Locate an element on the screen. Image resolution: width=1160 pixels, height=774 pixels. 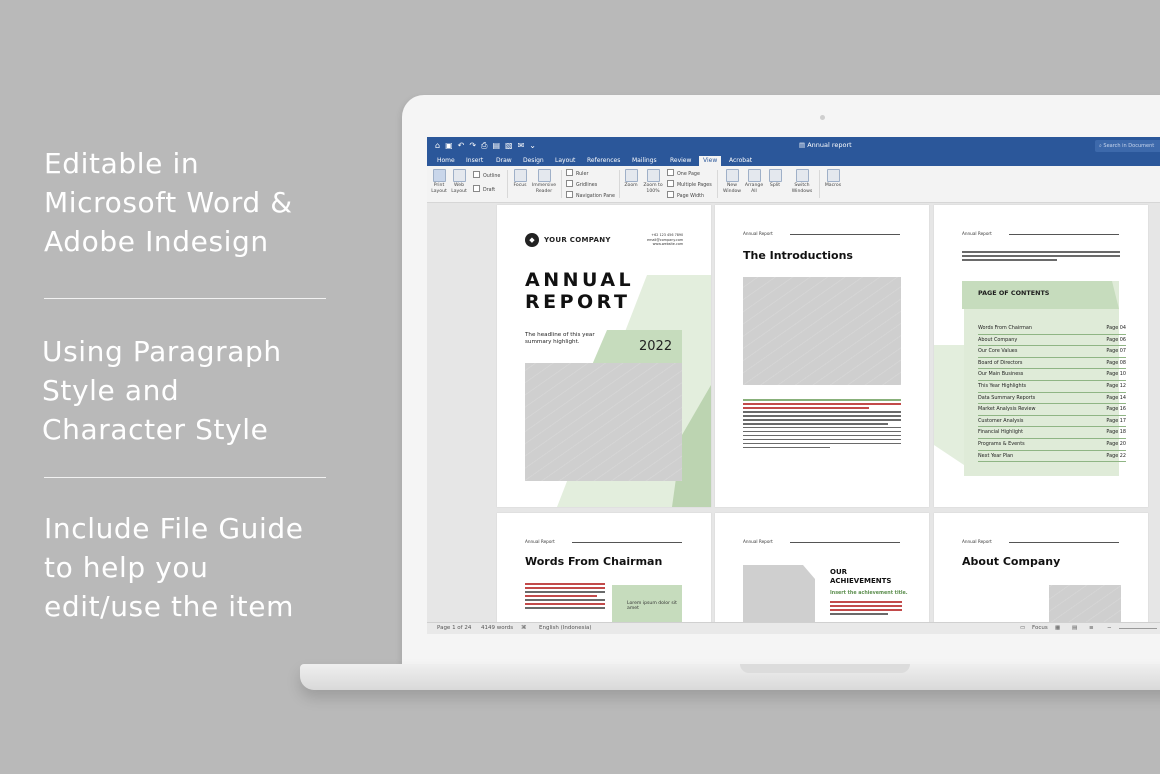
toc-row: This Year Highlights Page 12 is located at coordinates (1052, 387).